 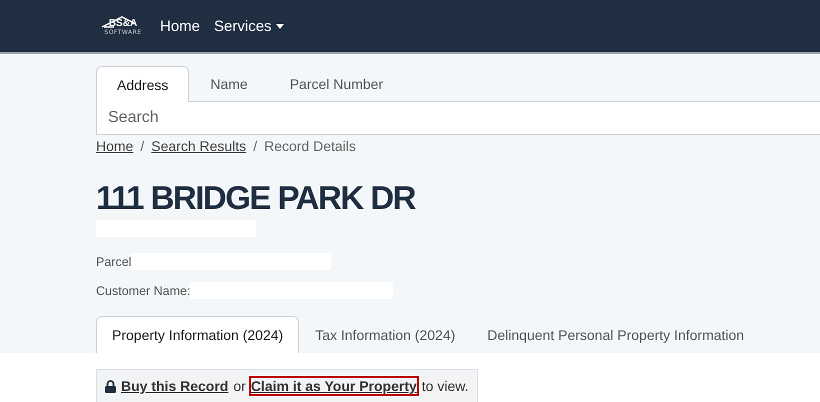 I want to click on search-tab: Name, so click(x=229, y=83).